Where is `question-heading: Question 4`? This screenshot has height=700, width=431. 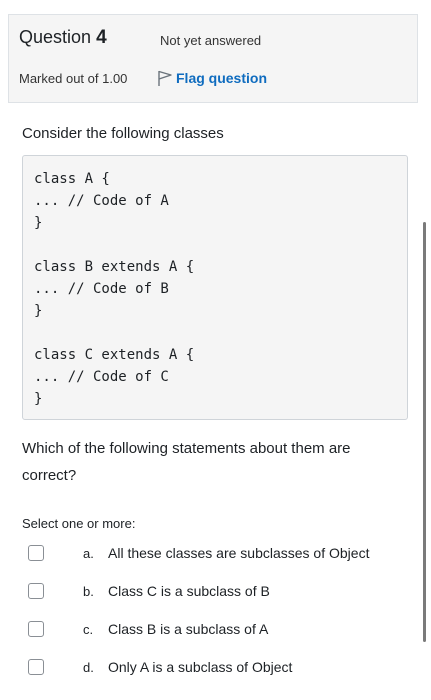
question-heading: Question 4 is located at coordinates (63, 38).